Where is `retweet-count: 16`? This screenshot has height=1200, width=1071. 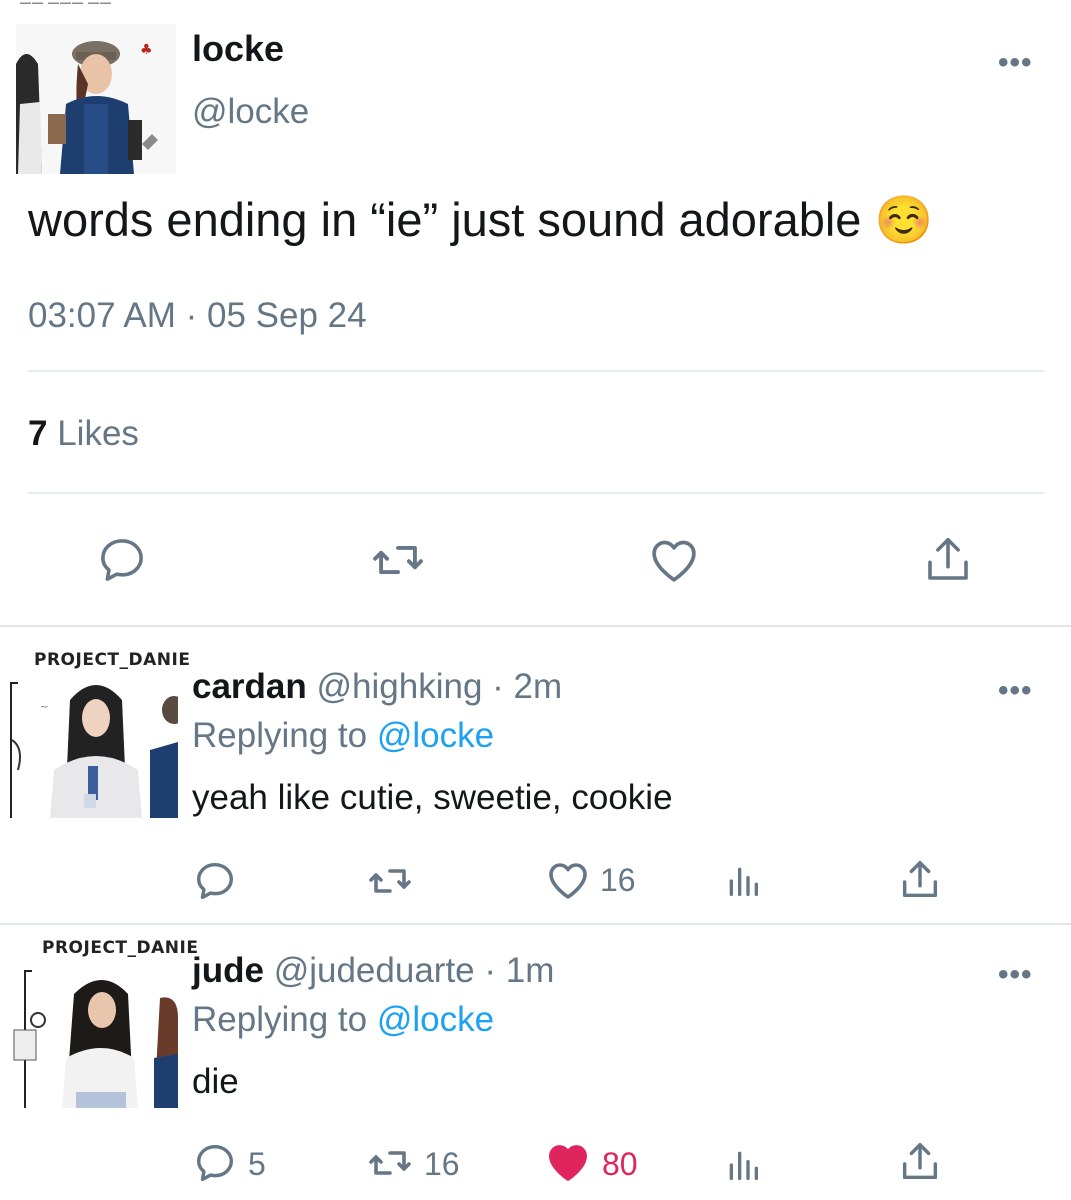 retweet-count: 16 is located at coordinates (442, 1164).